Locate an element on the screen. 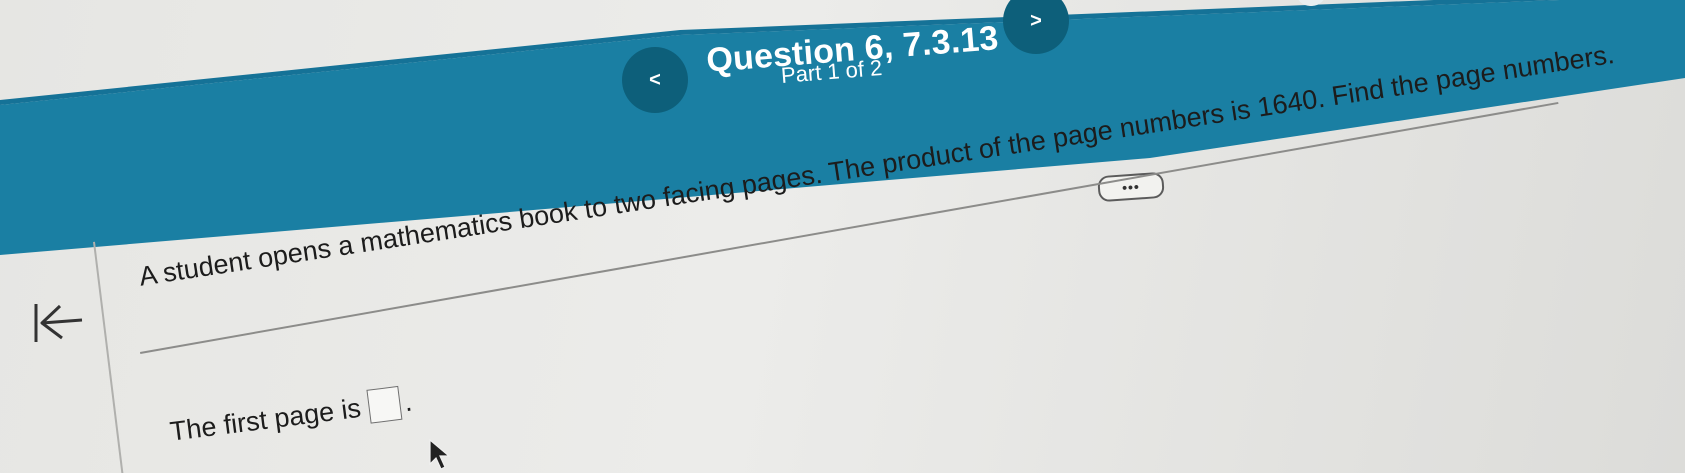 The width and height of the screenshot is (1685, 473). collapse-left-arrow-icon is located at coordinates (59, 323).